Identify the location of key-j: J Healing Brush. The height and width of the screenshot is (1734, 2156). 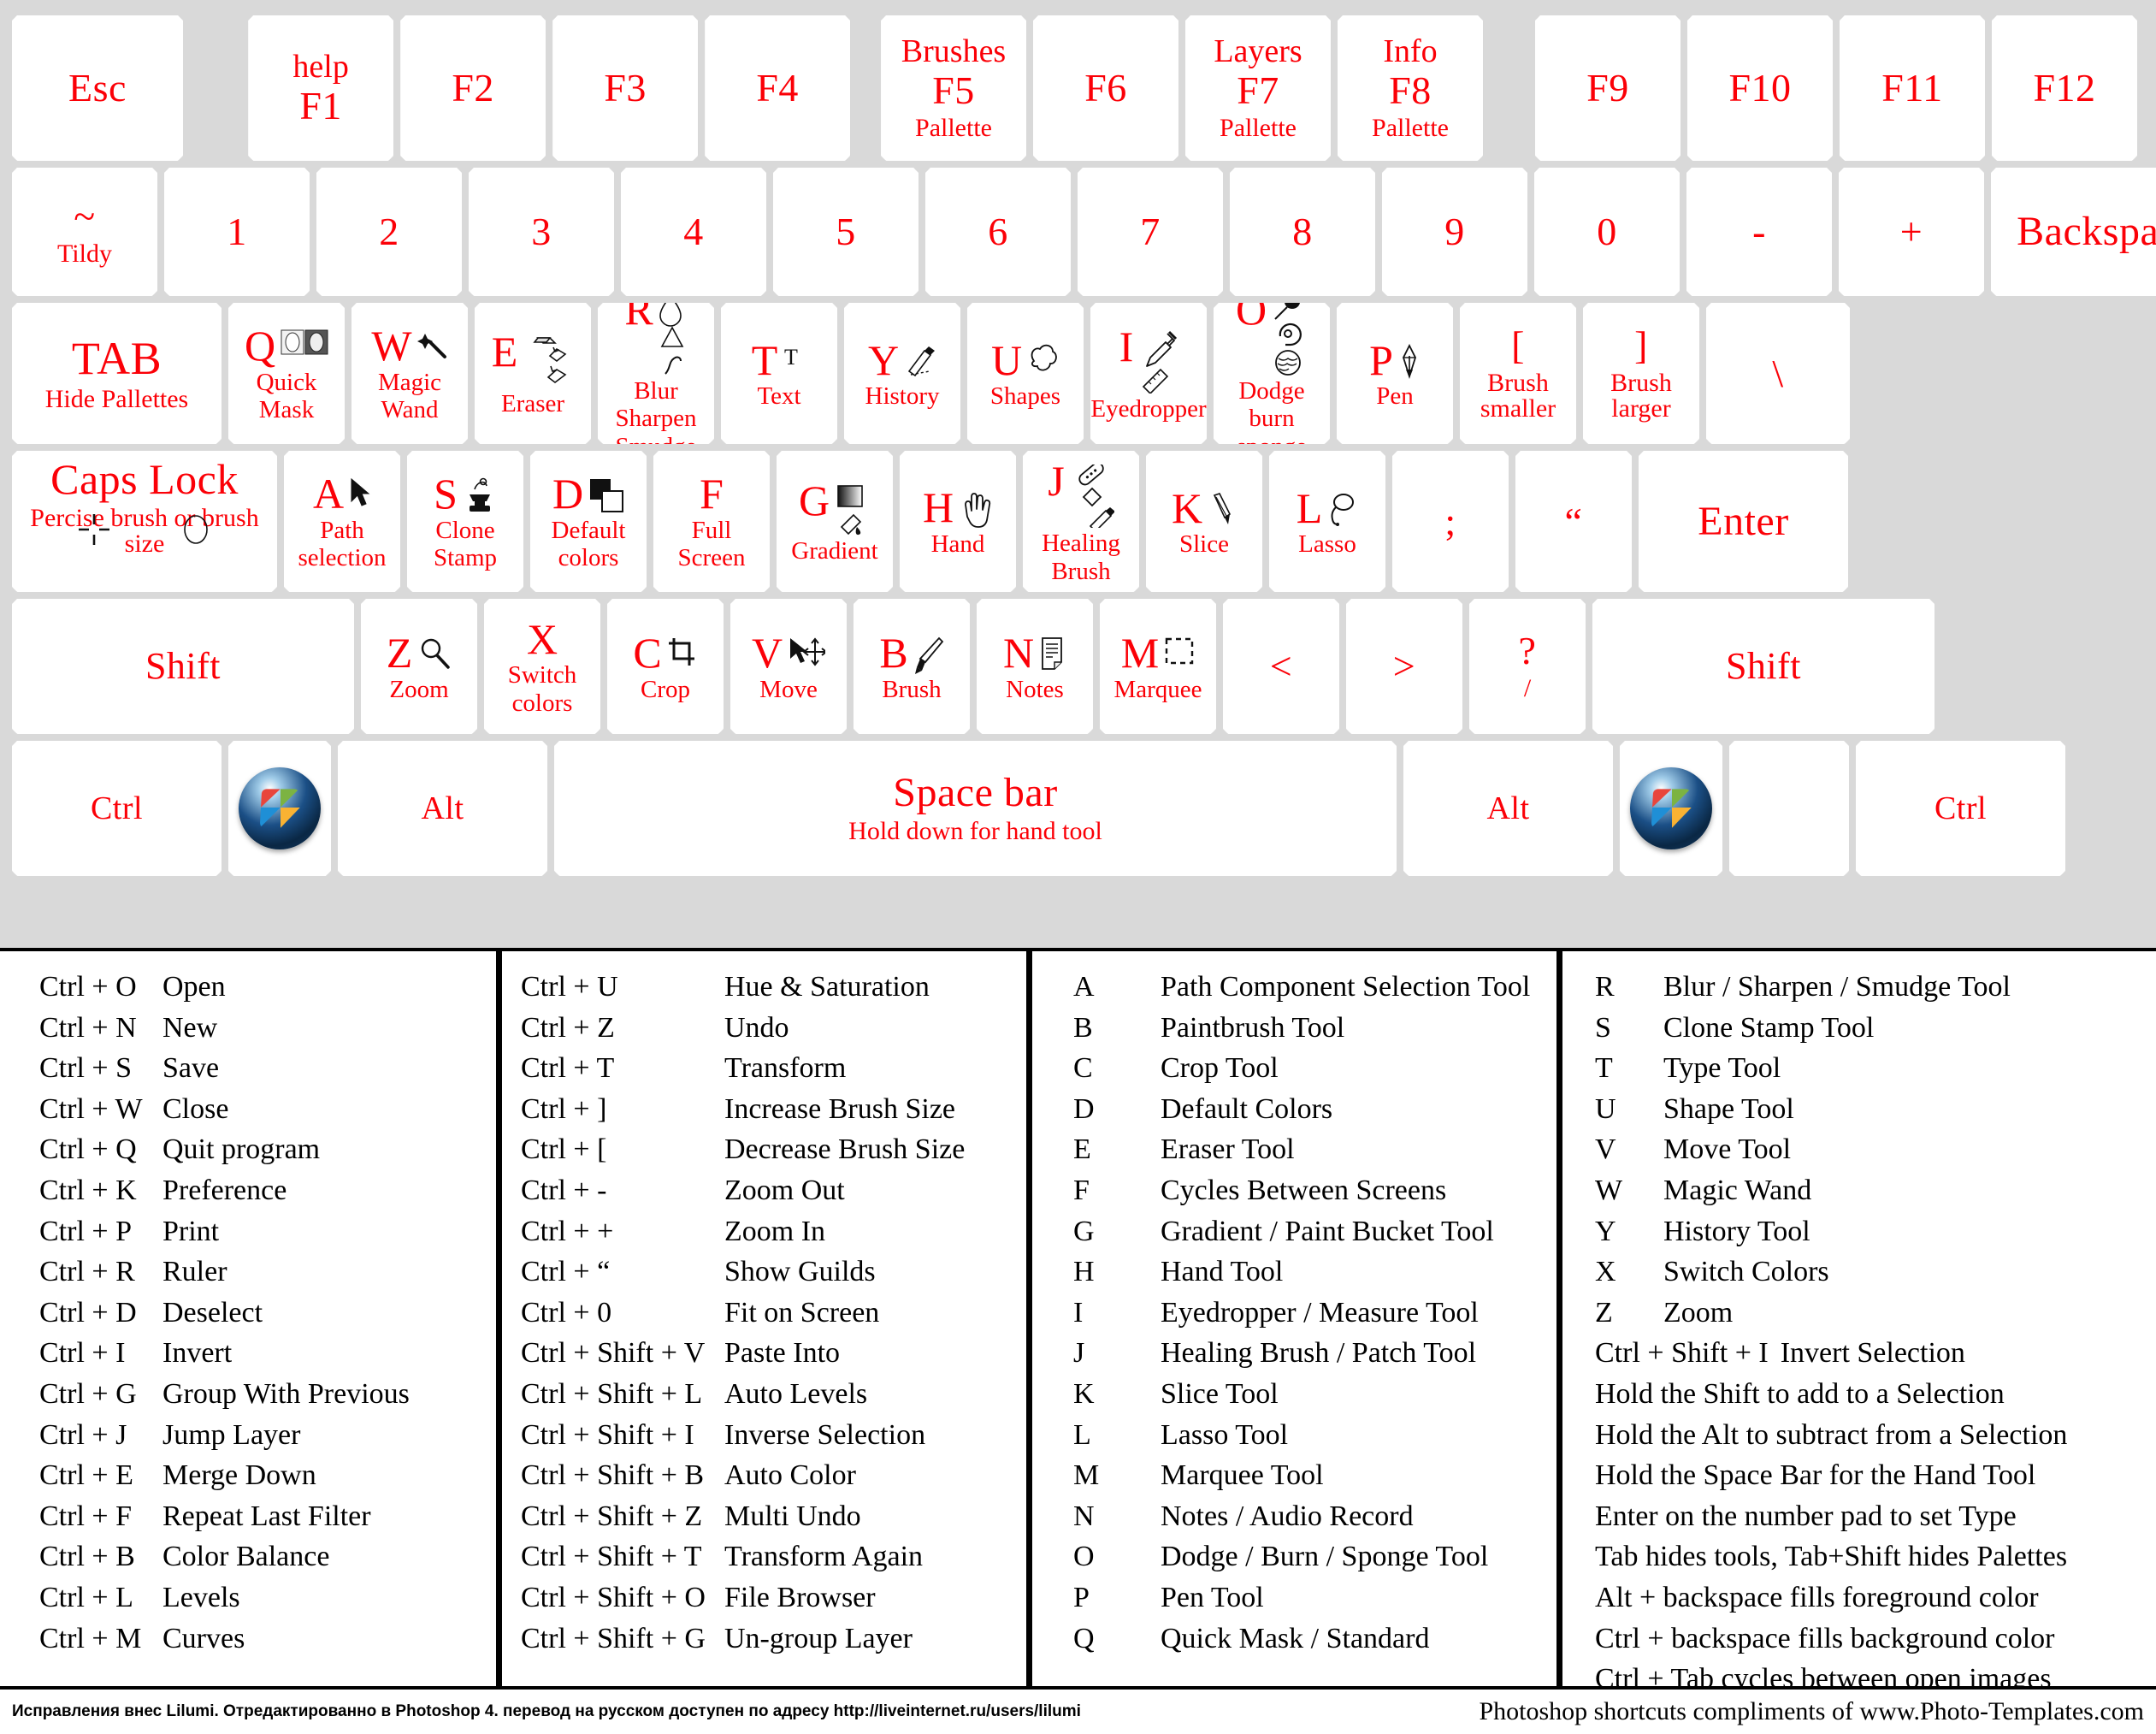
(1081, 521).